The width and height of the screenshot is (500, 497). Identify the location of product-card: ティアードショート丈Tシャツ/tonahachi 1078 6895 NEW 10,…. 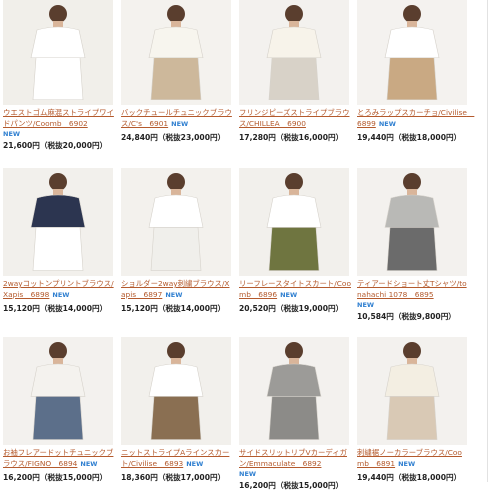
(413, 248).